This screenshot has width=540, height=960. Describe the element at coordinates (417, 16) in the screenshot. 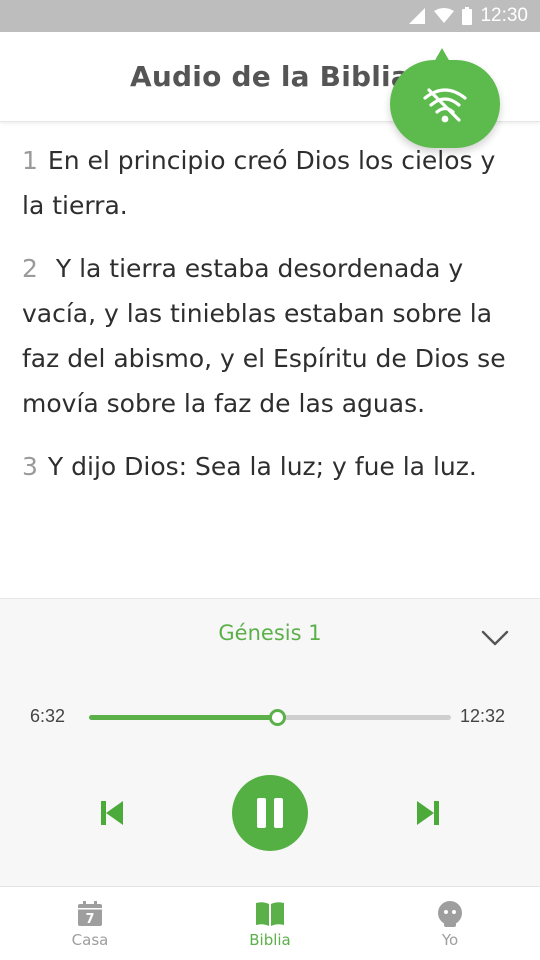

I see `signal-icon` at that location.